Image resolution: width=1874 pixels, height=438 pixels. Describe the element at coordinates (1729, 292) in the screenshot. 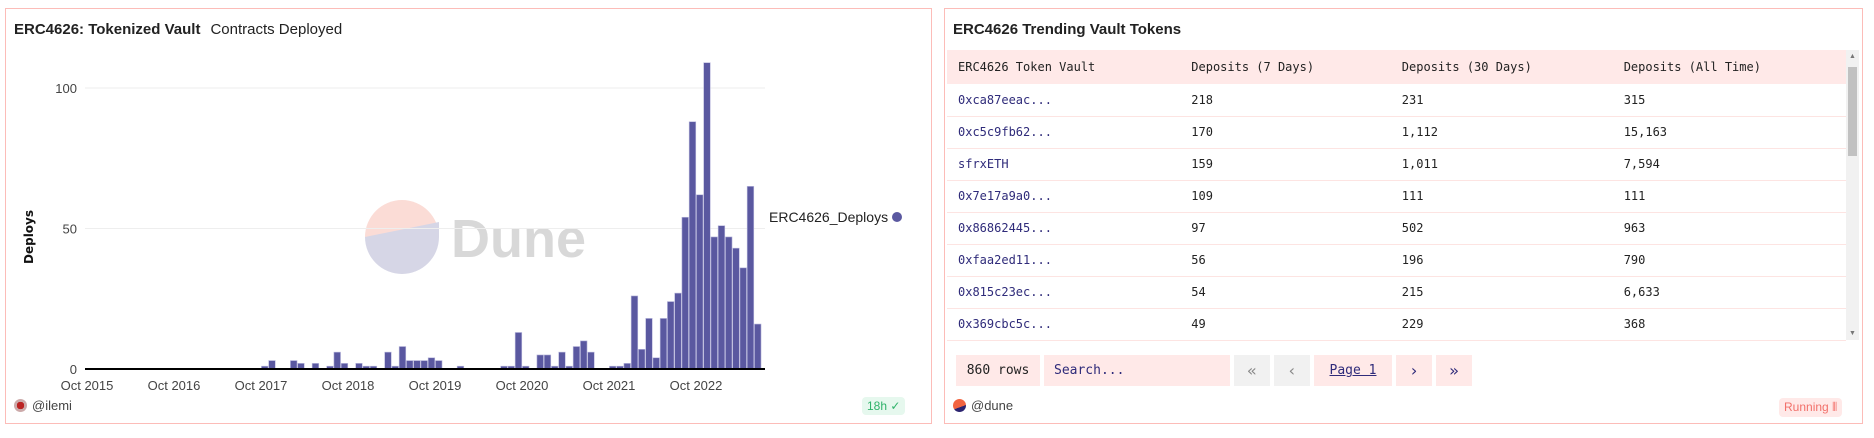

I see `table-cell: 6,633` at that location.